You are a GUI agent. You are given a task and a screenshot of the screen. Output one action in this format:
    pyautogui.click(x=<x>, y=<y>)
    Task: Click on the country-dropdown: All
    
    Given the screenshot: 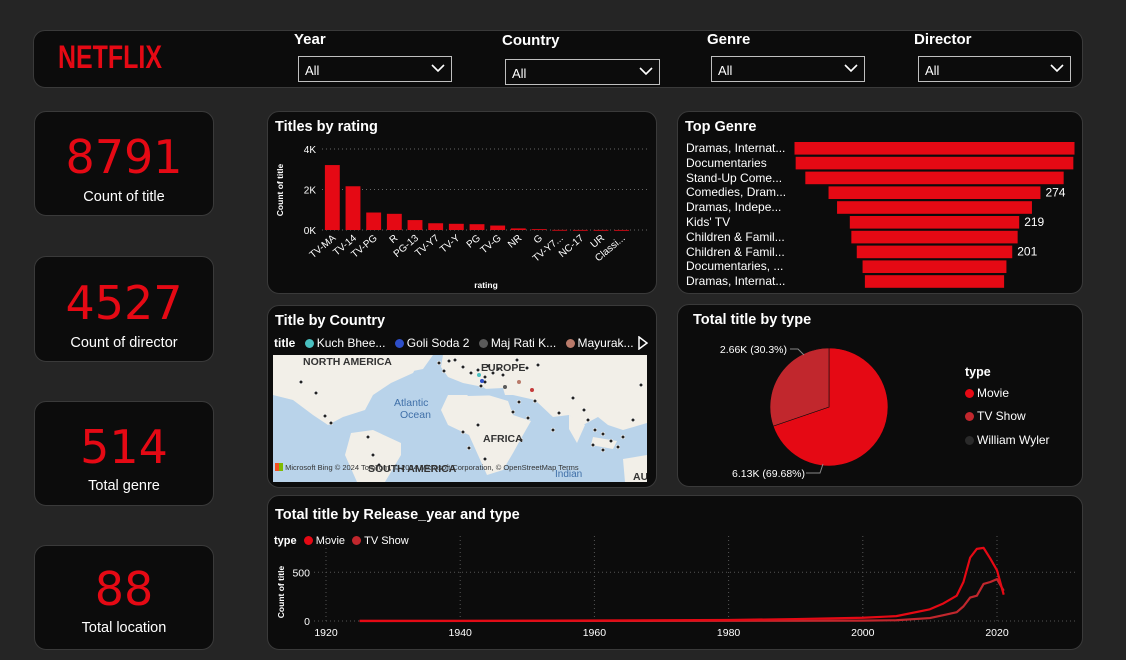 What is the action you would take?
    pyautogui.click(x=582, y=72)
    